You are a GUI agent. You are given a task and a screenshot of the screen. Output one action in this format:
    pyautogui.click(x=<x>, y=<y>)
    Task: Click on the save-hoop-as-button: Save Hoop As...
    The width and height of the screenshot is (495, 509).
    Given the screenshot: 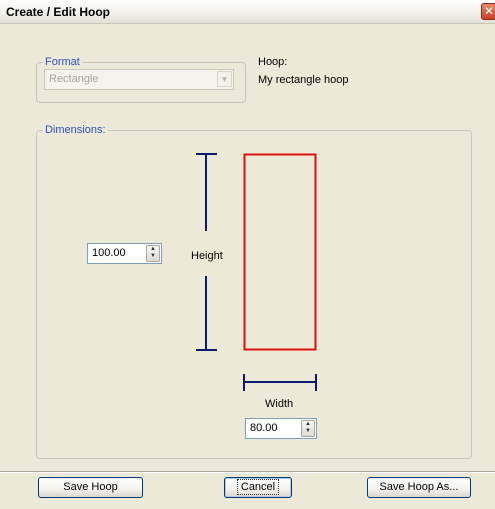 What is the action you would take?
    pyautogui.click(x=419, y=487)
    